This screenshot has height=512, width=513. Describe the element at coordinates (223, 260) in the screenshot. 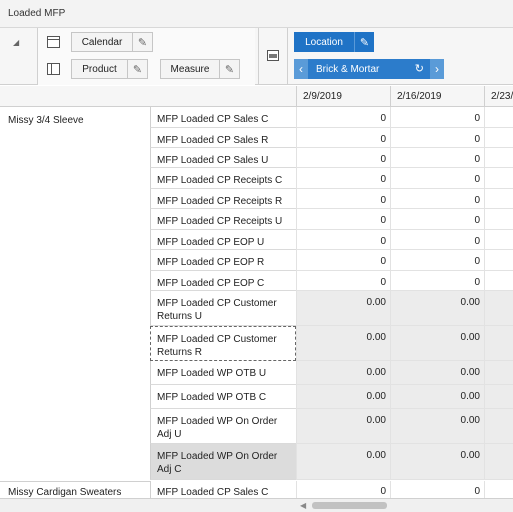

I see `measure-row-header: MFP Loaded CP EOP R` at that location.